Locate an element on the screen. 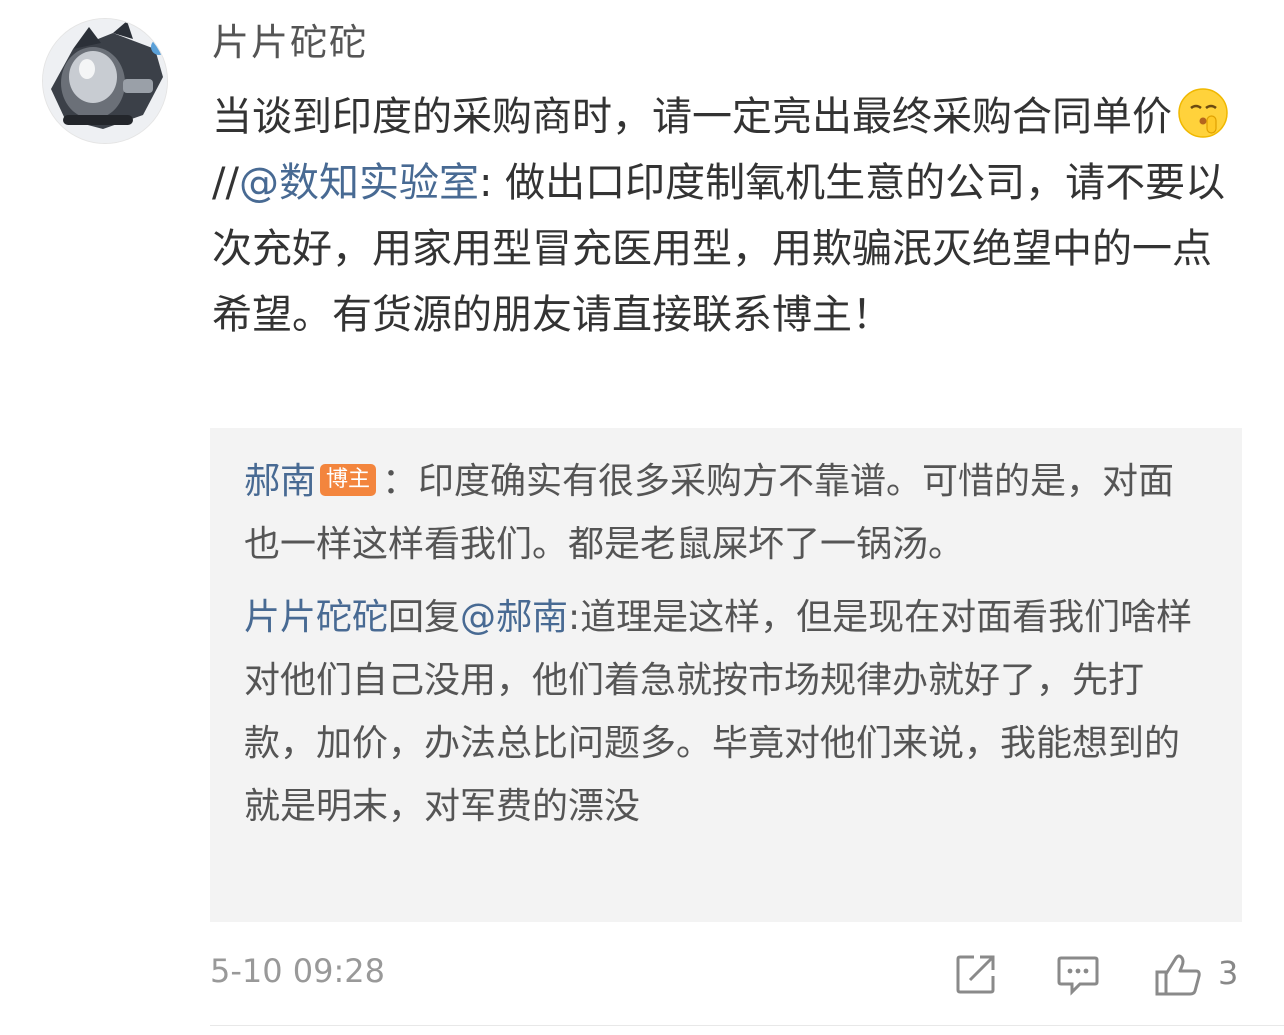 The width and height of the screenshot is (1284, 1035). comment-username: 片片砣砣 is located at coordinates (290, 43).